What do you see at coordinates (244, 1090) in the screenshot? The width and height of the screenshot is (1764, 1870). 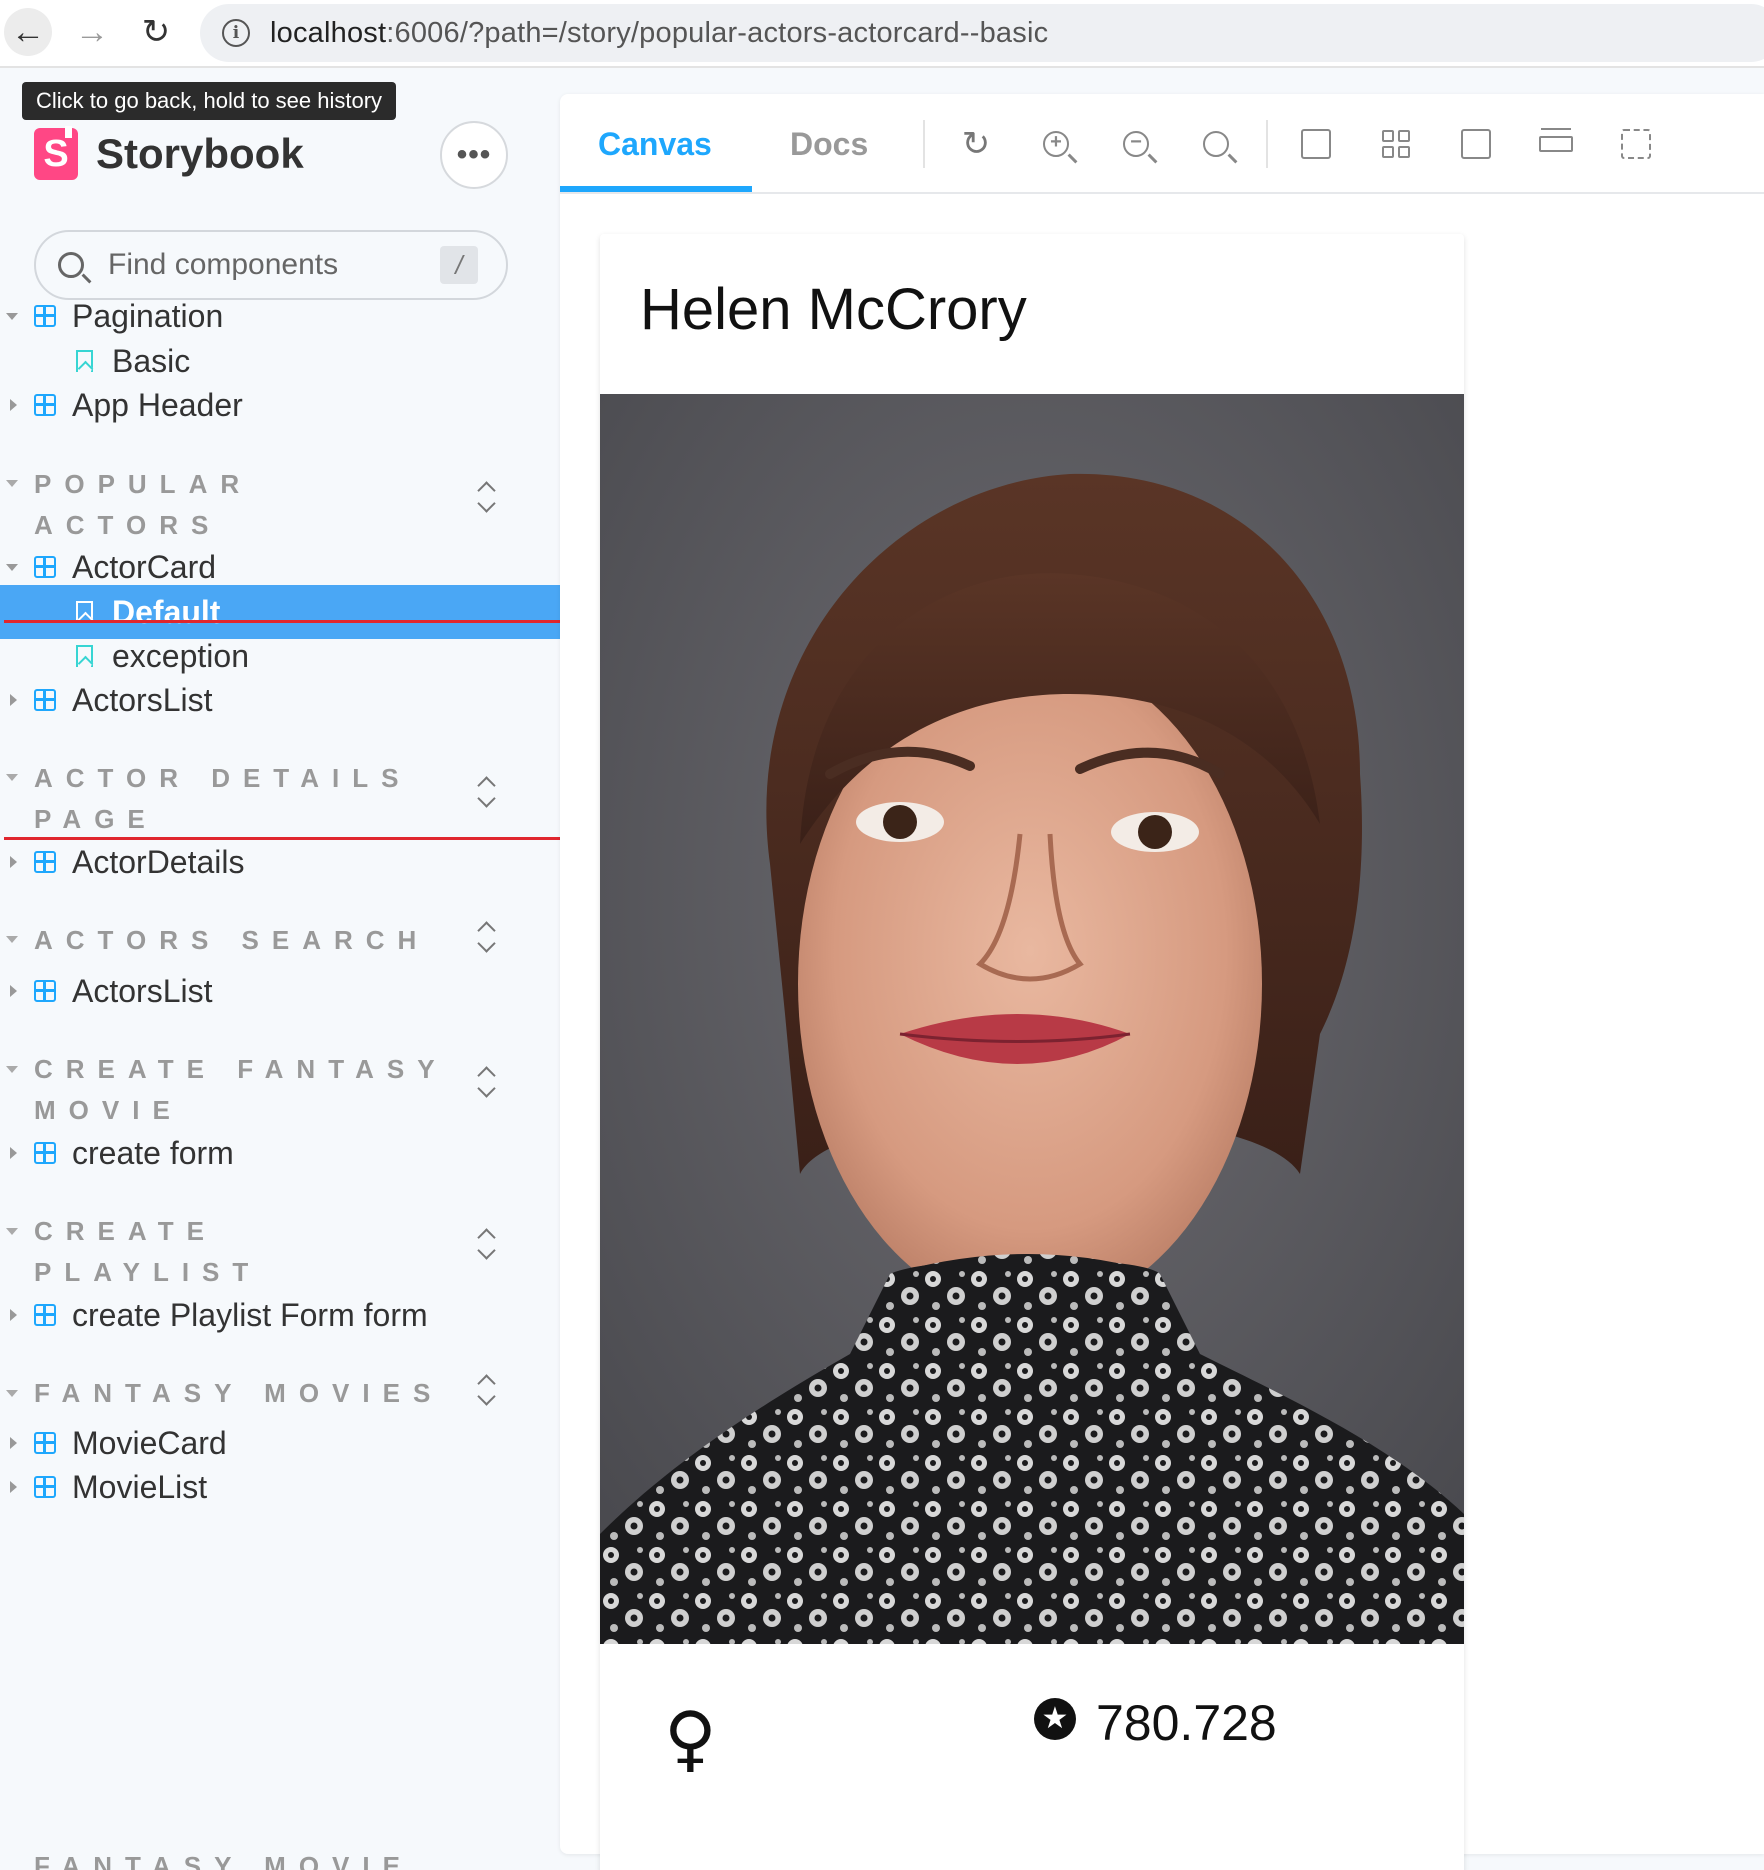 I see `group-create-fantasy-movie: CREATE FANTASY MOVIE` at bounding box center [244, 1090].